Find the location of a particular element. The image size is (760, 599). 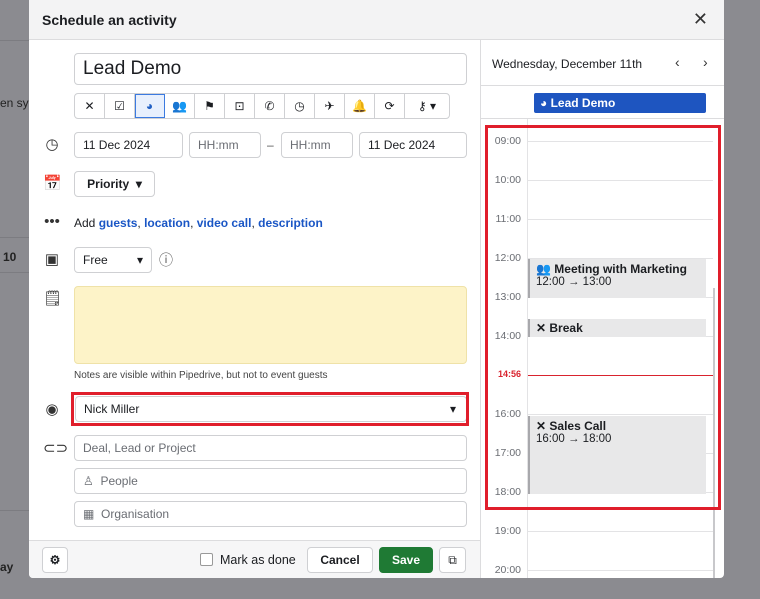

cancel-button: Cancel is located at coordinates (340, 560).